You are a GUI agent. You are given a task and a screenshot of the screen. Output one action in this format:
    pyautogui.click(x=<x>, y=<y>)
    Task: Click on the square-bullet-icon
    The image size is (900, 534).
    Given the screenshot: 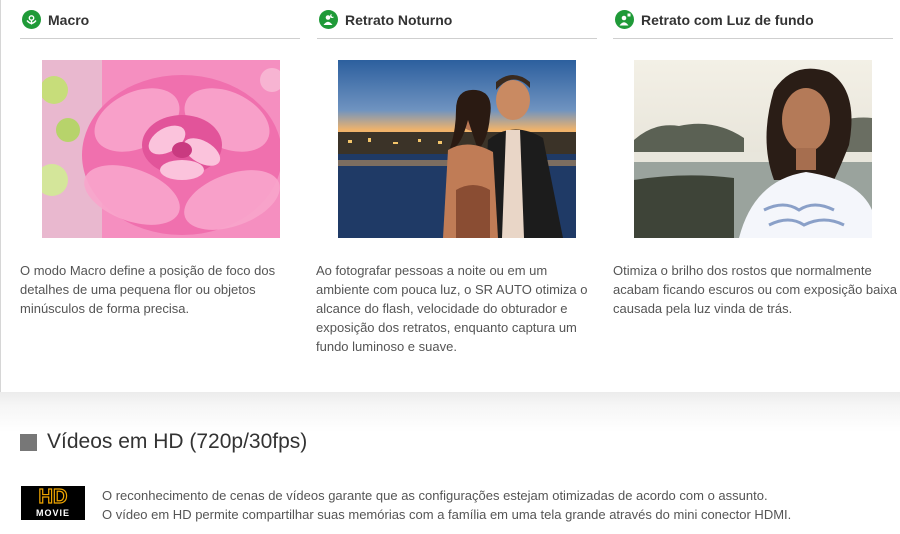 What is the action you would take?
    pyautogui.click(x=28, y=442)
    